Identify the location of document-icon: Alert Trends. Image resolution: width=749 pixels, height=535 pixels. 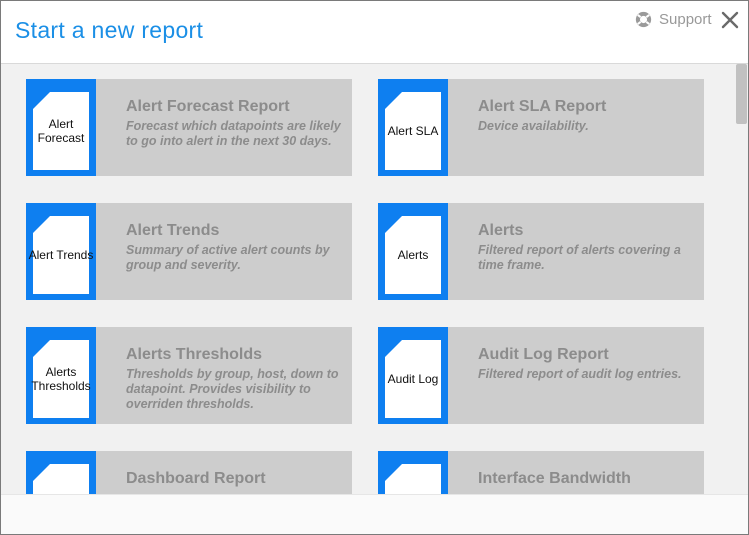
(61, 255).